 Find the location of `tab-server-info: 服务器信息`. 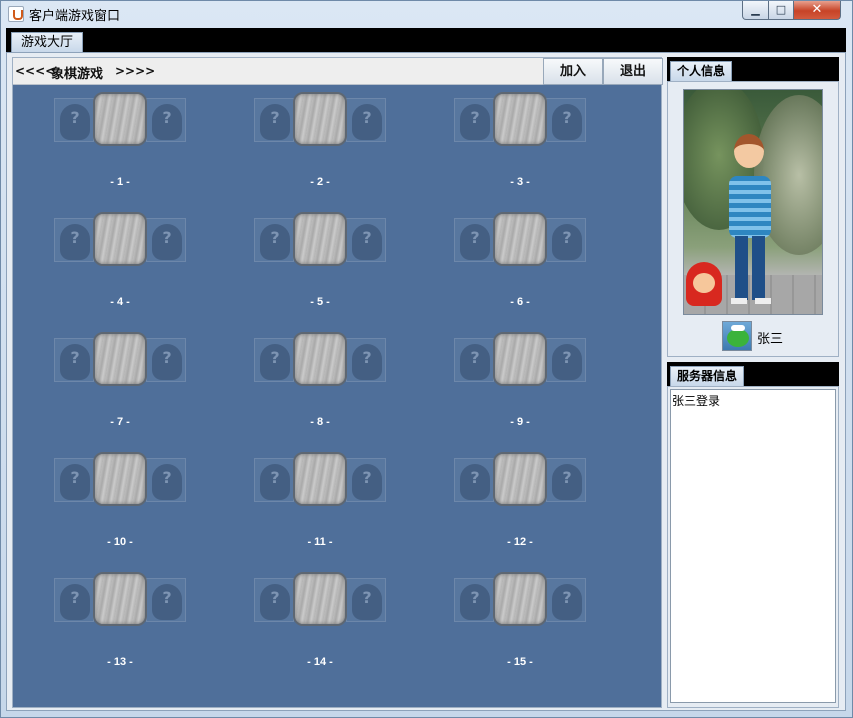

tab-server-info: 服务器信息 is located at coordinates (707, 376).